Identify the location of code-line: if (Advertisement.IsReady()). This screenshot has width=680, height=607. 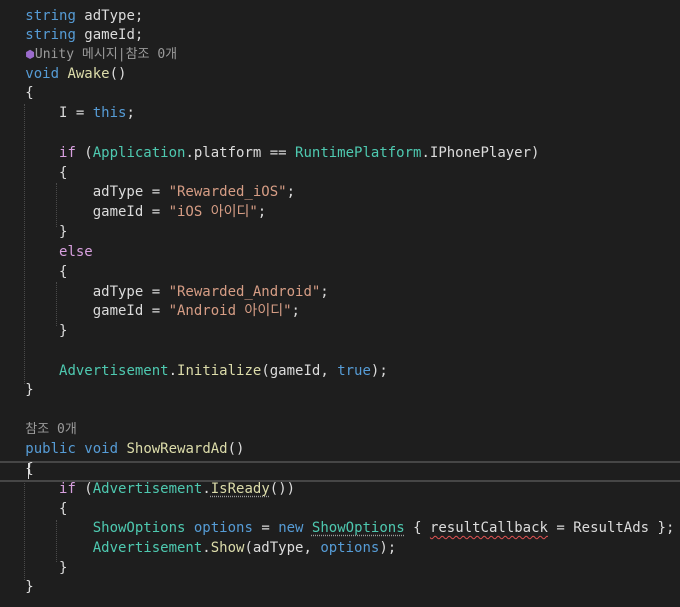
(340, 489).